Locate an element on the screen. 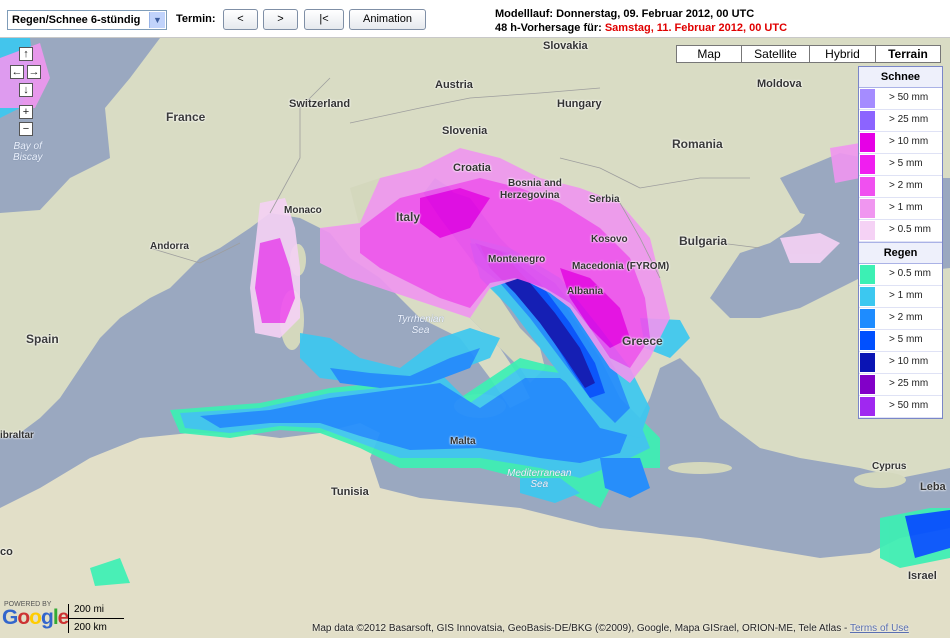 The height and width of the screenshot is (638, 950). label-austria: Austria is located at coordinates (454, 85).